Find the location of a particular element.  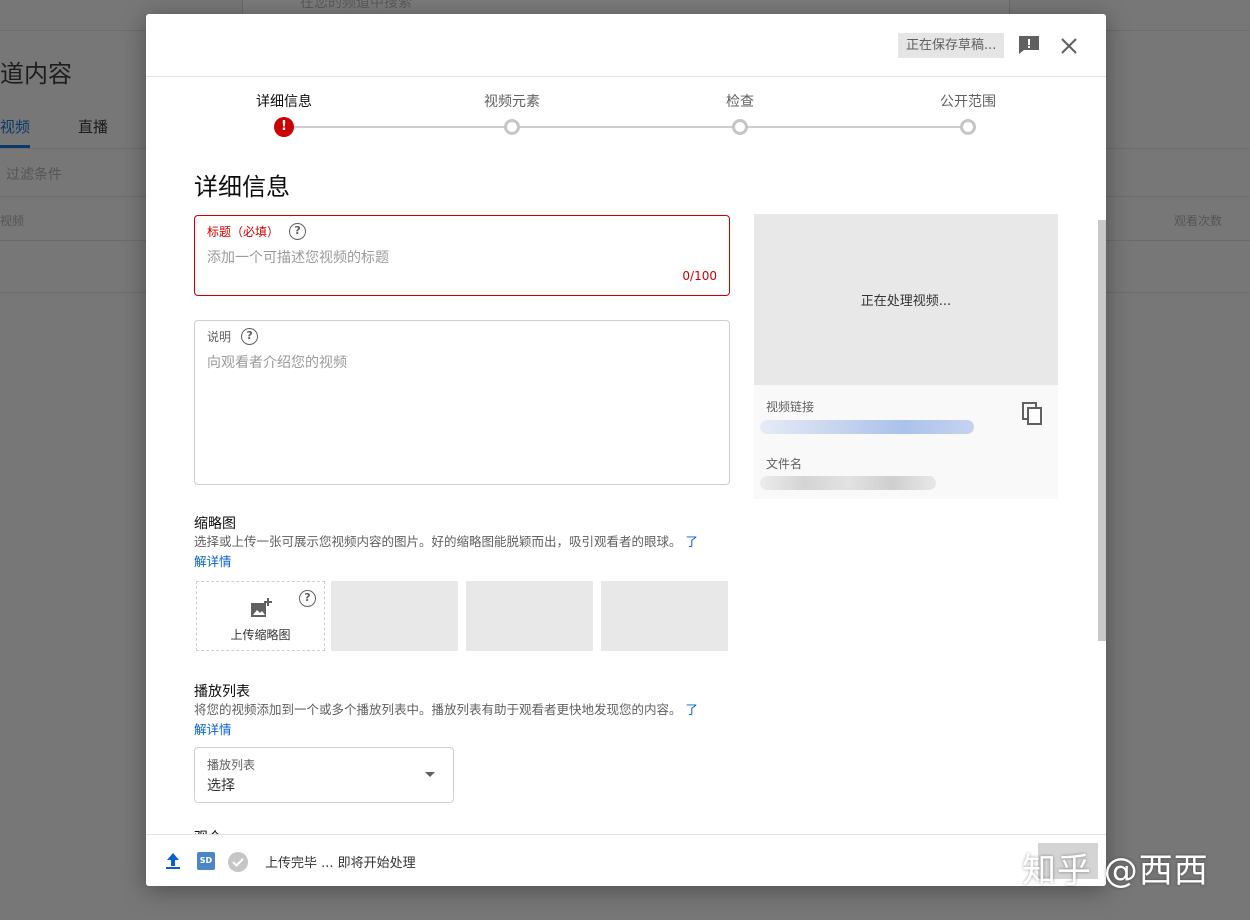

description-placeholder: 向观看者介绍您的视频 is located at coordinates (277, 362).